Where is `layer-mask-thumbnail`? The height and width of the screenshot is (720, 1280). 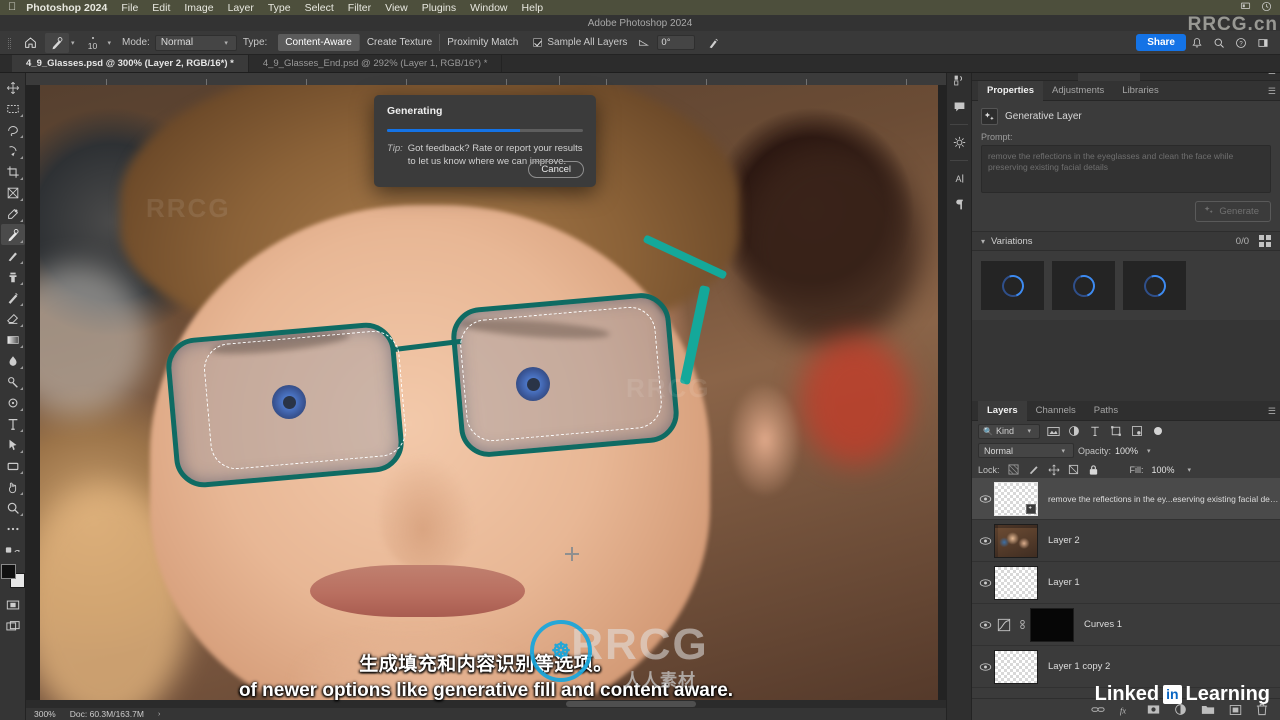 layer-mask-thumbnail is located at coordinates (1052, 624).